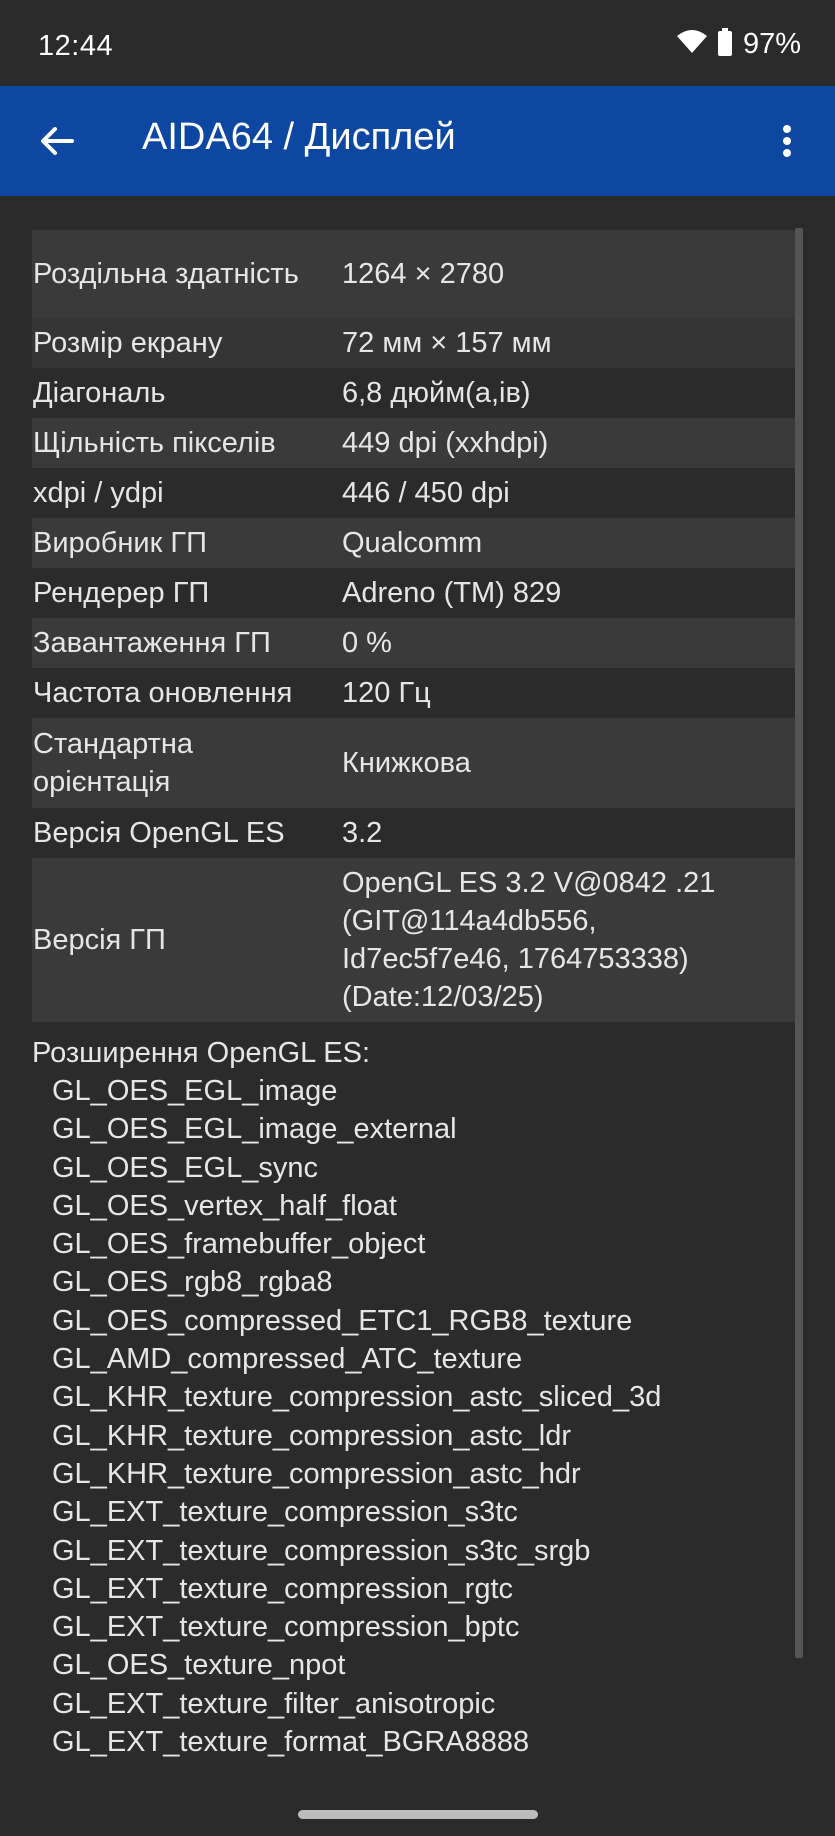  What do you see at coordinates (120, 543) in the screenshot?
I see `row-key: Виробник ГП` at bounding box center [120, 543].